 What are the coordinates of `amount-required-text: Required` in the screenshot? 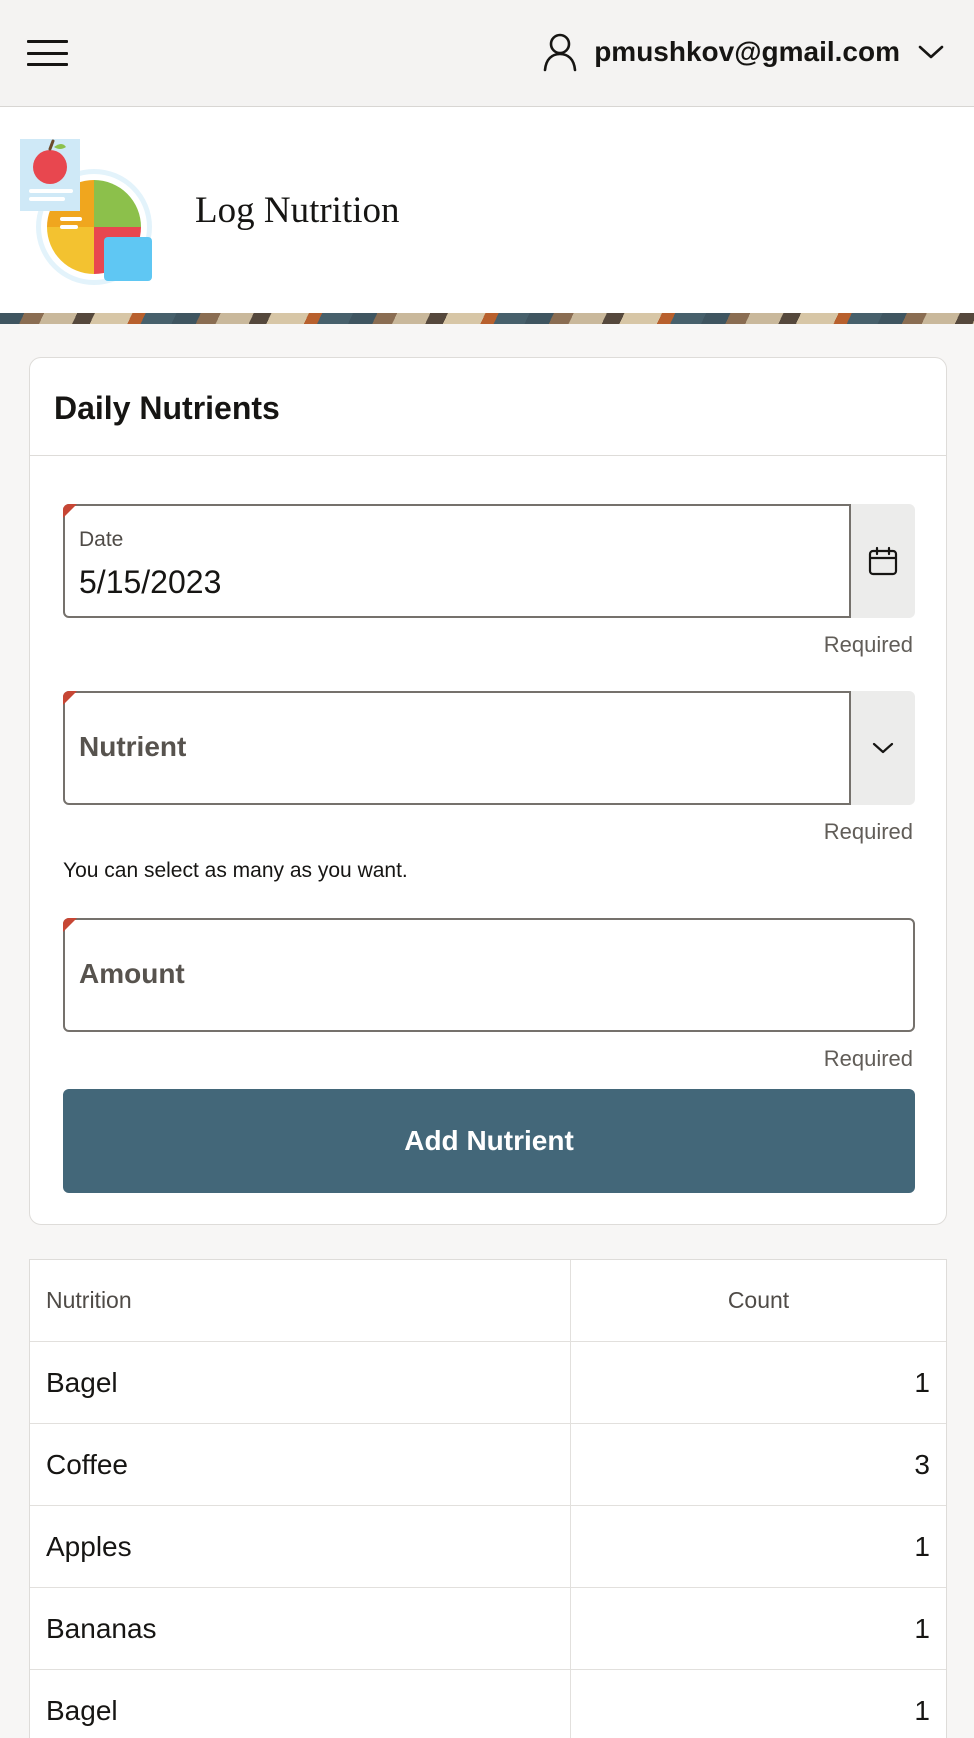 It's located at (868, 1058).